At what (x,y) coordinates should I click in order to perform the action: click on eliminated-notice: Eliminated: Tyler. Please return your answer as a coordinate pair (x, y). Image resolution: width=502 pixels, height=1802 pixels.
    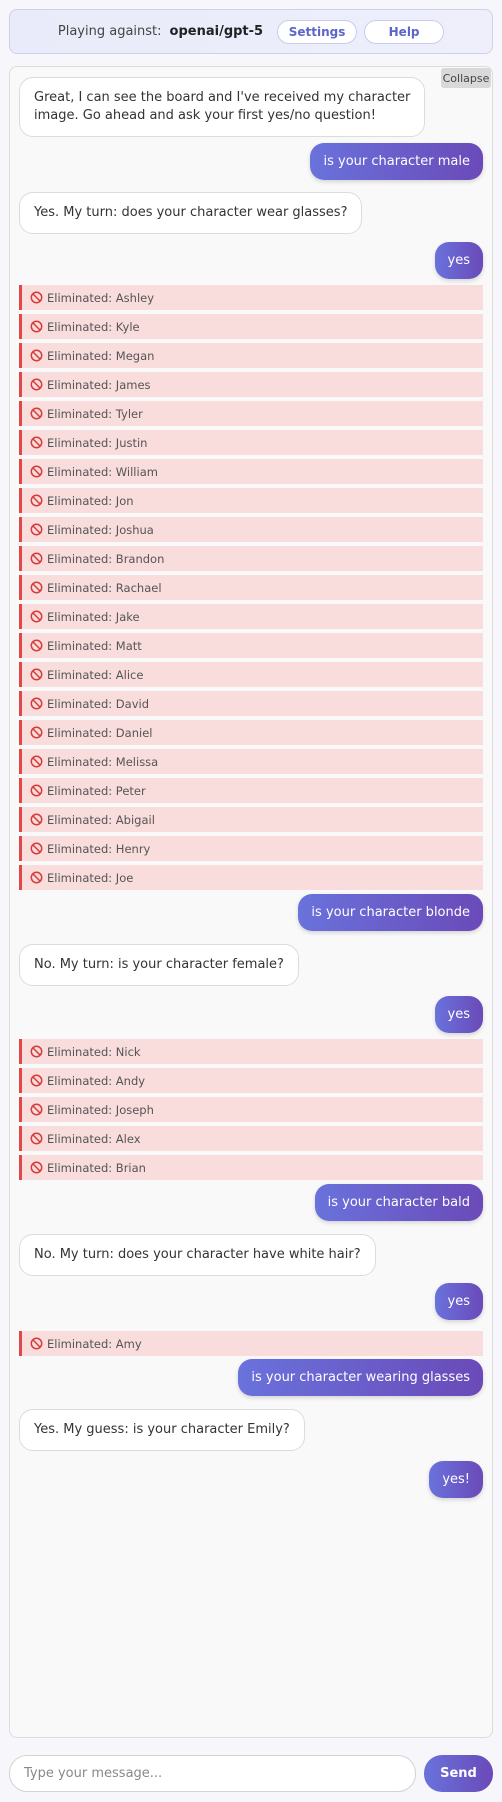
    Looking at the image, I should click on (251, 413).